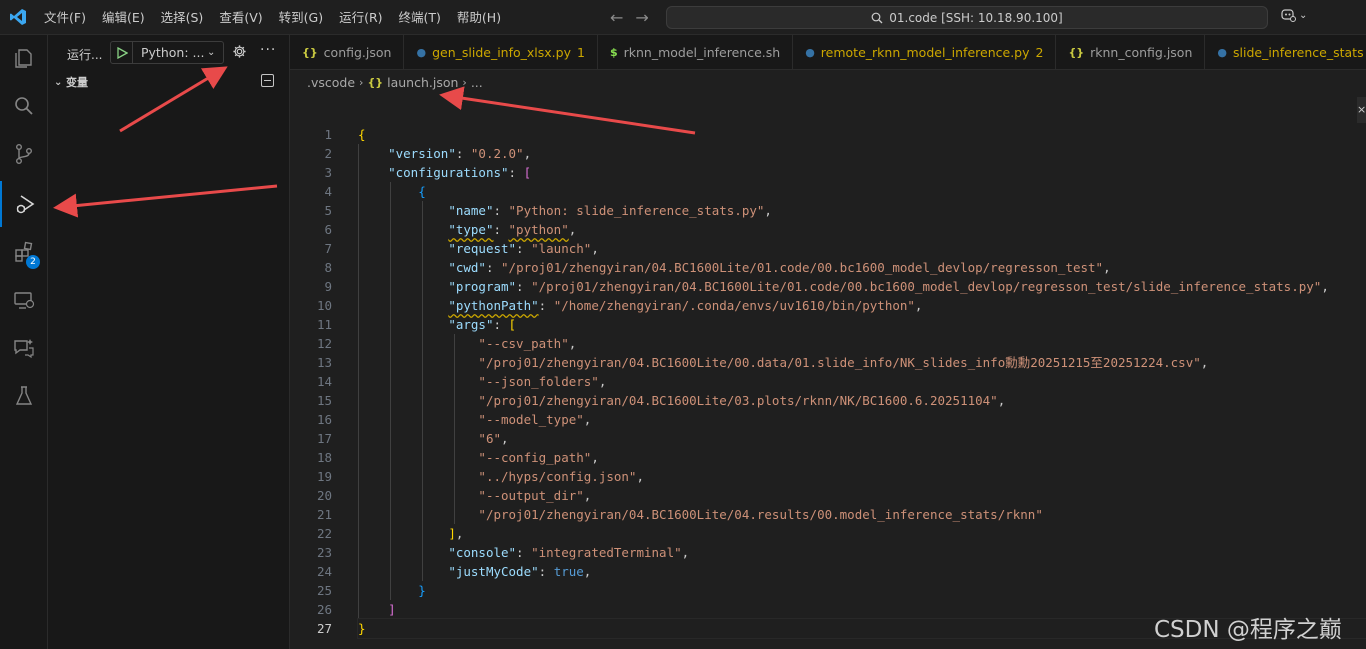  What do you see at coordinates (123, 17) in the screenshot?
I see `menu-item: 编辑(E)` at bounding box center [123, 17].